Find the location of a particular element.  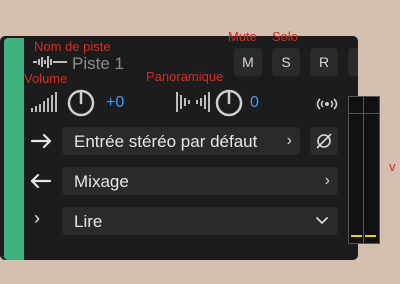

volume-icon is located at coordinates (44, 102).